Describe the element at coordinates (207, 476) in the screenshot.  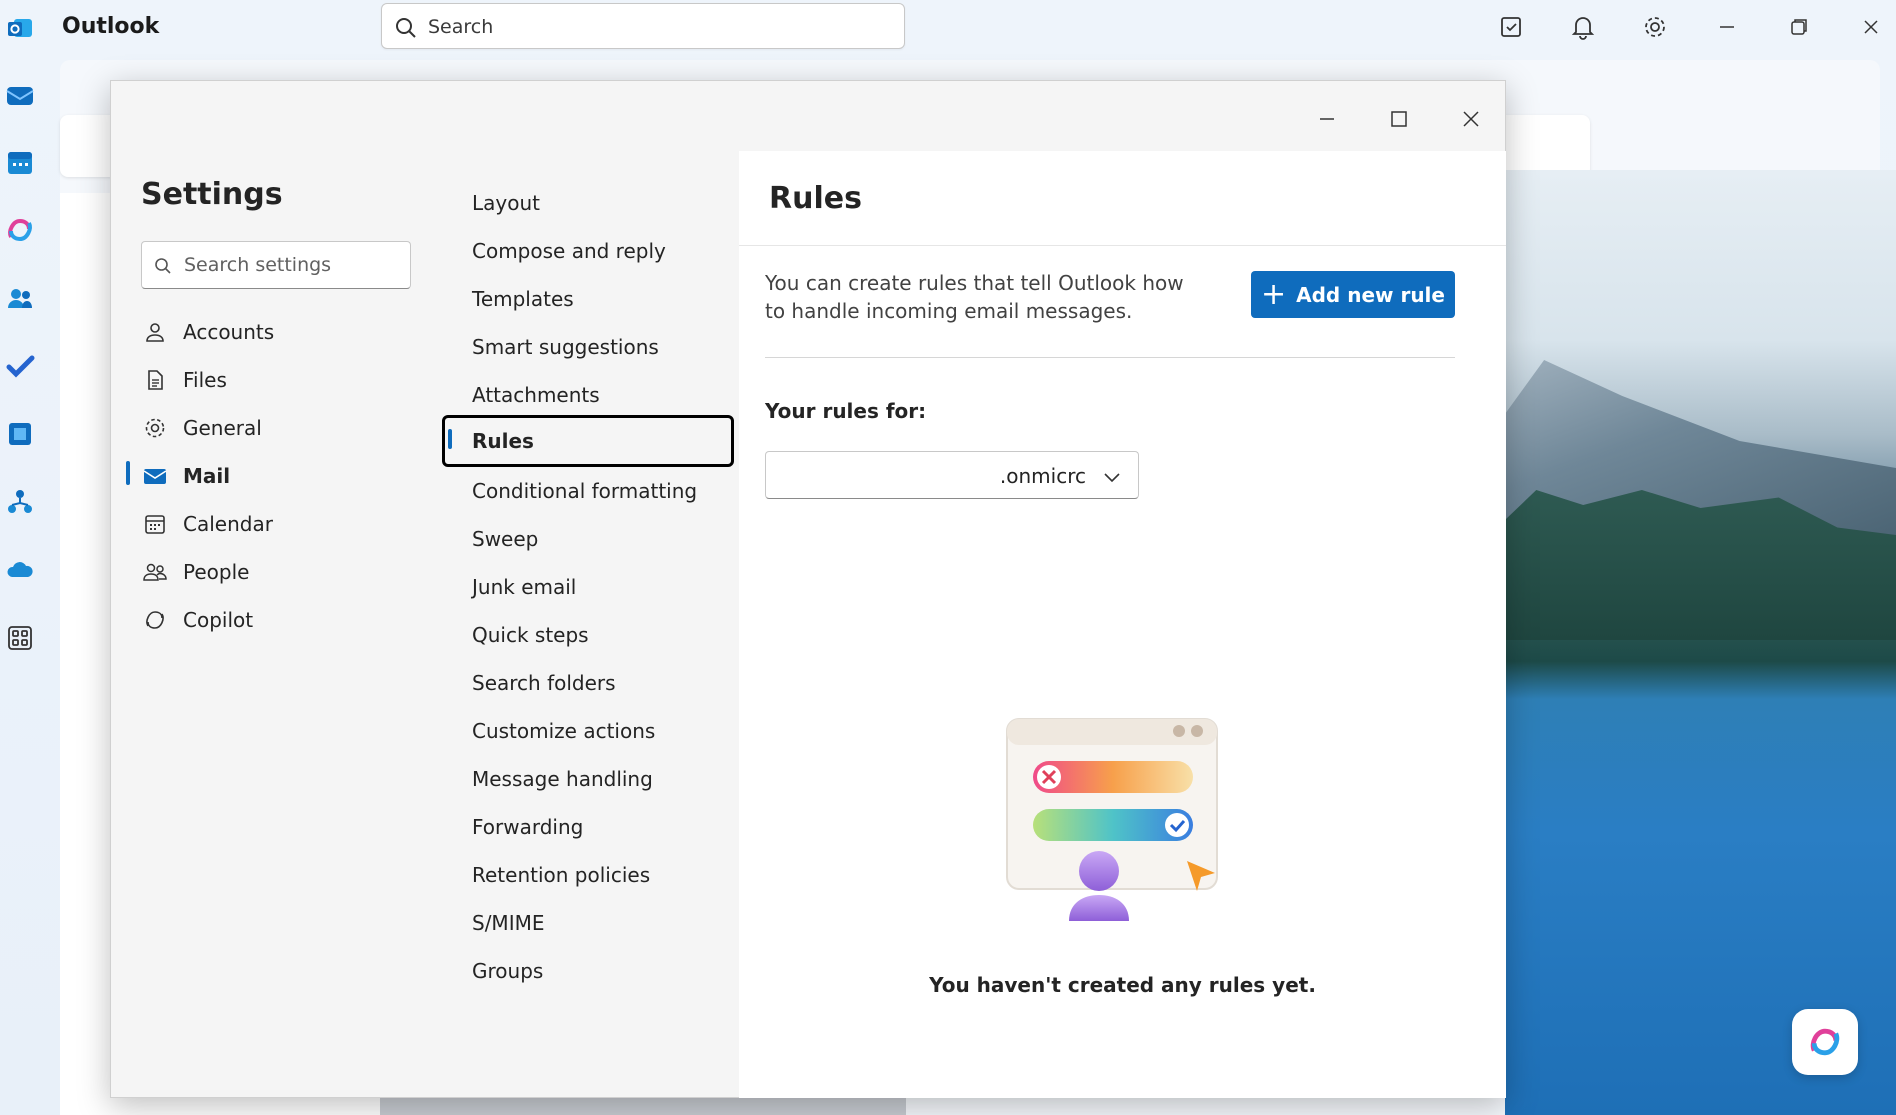
I see `category-label: Mail` at that location.